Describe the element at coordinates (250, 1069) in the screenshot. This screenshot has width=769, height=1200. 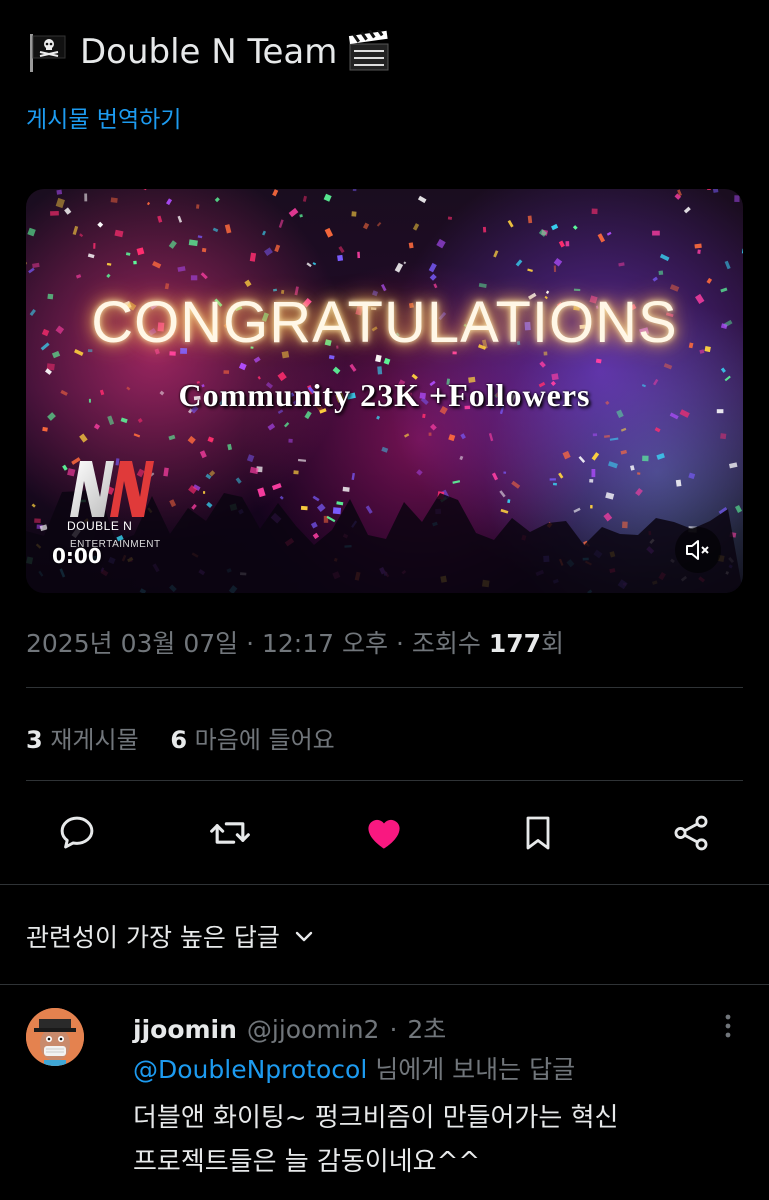
I see `replying-to-mention: @DoubleNprotocol` at that location.